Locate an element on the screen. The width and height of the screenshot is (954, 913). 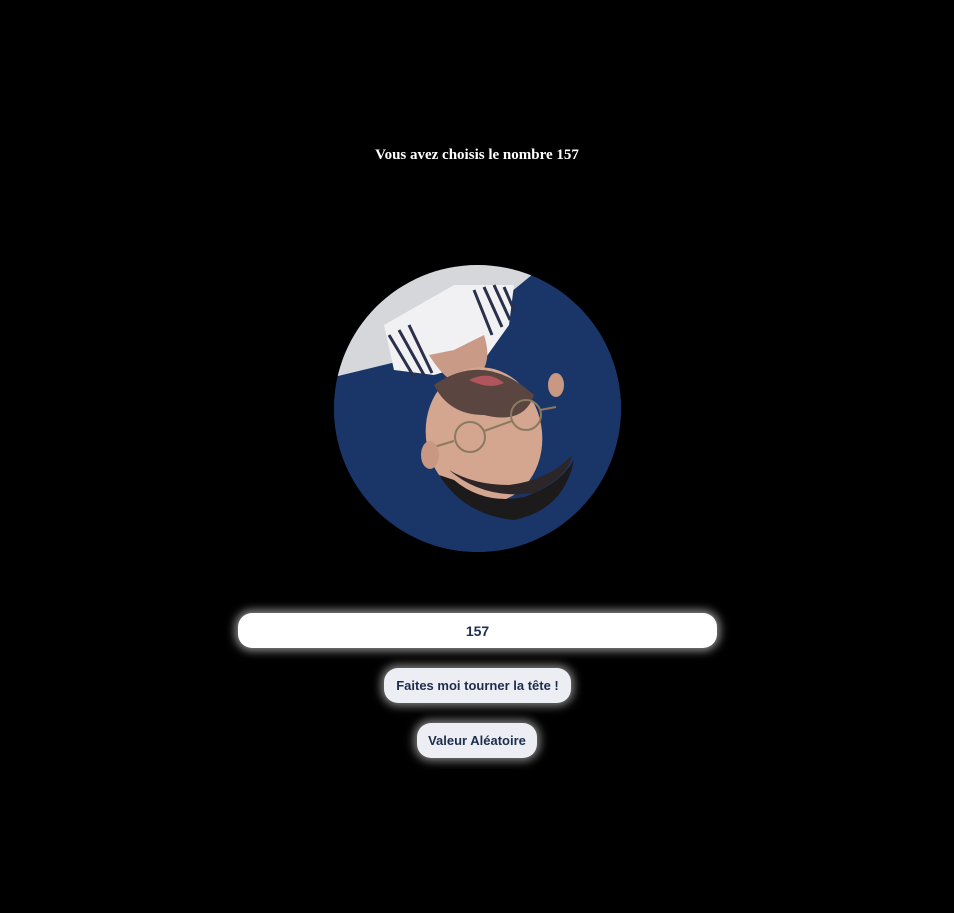
page-title: Vous avez choisis le nombre 157 is located at coordinates (477, 155).